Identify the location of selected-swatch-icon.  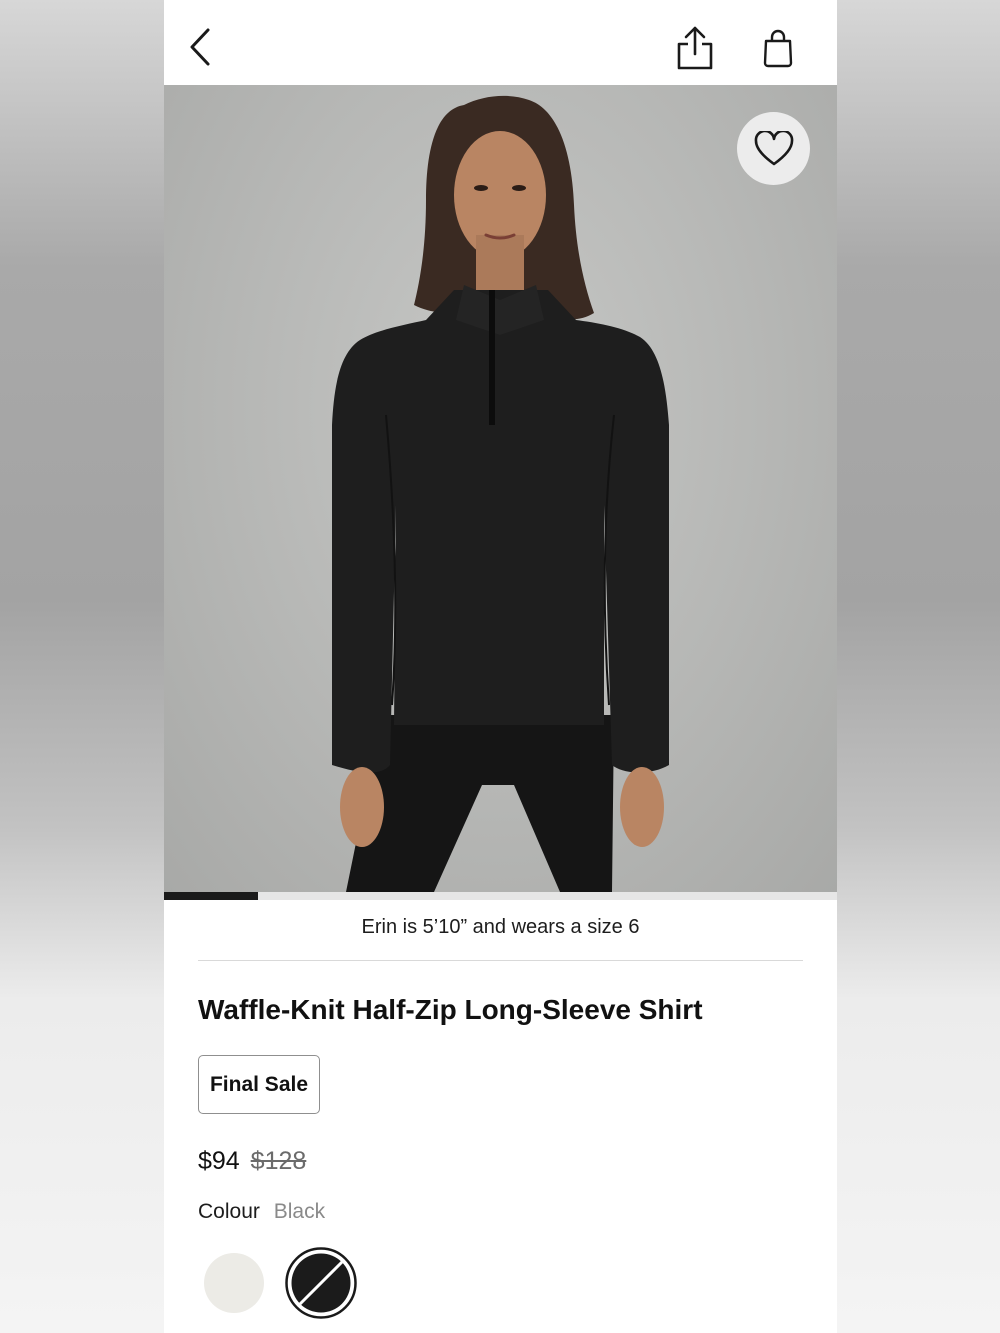
(321, 1283).